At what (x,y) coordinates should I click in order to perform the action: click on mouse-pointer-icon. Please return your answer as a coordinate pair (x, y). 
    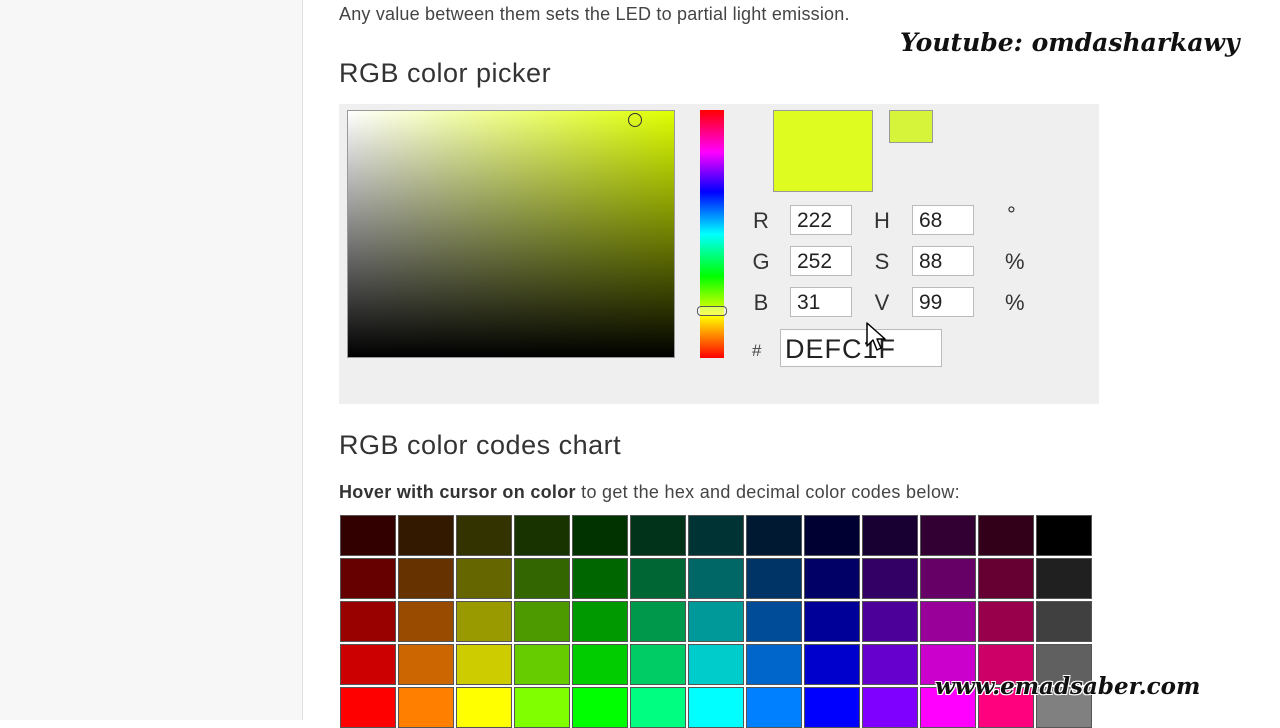
    Looking at the image, I should click on (876, 336).